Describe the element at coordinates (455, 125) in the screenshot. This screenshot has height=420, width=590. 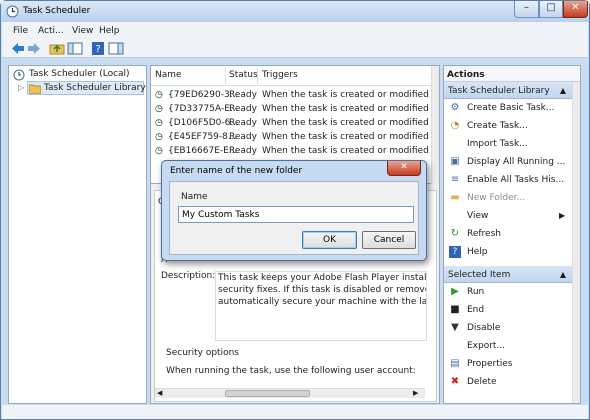
I see `create-task-icon: ◔` at that location.